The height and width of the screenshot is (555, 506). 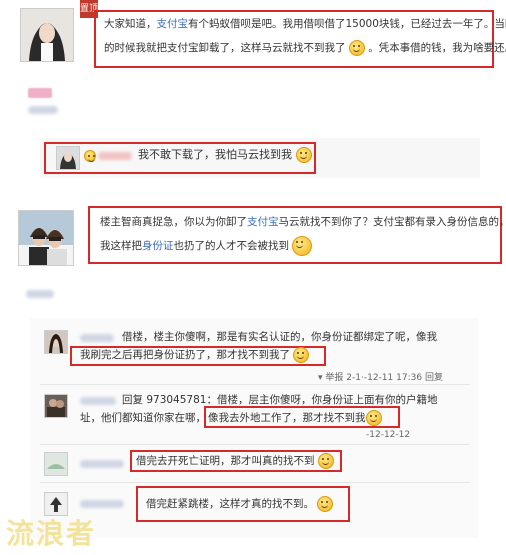 I want to click on level-badge, so click(x=40, y=93).